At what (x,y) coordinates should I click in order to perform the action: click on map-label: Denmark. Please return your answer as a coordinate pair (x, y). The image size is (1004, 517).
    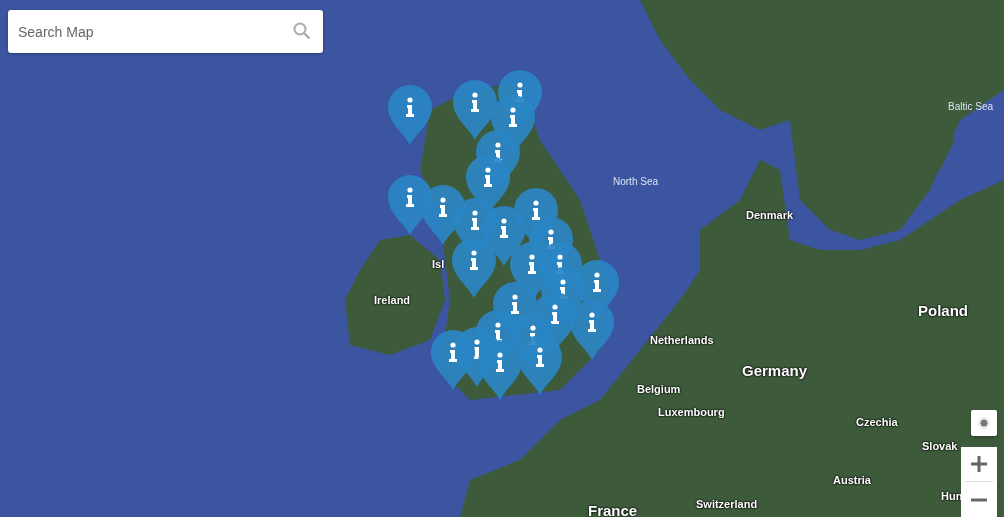
    Looking at the image, I should click on (770, 215).